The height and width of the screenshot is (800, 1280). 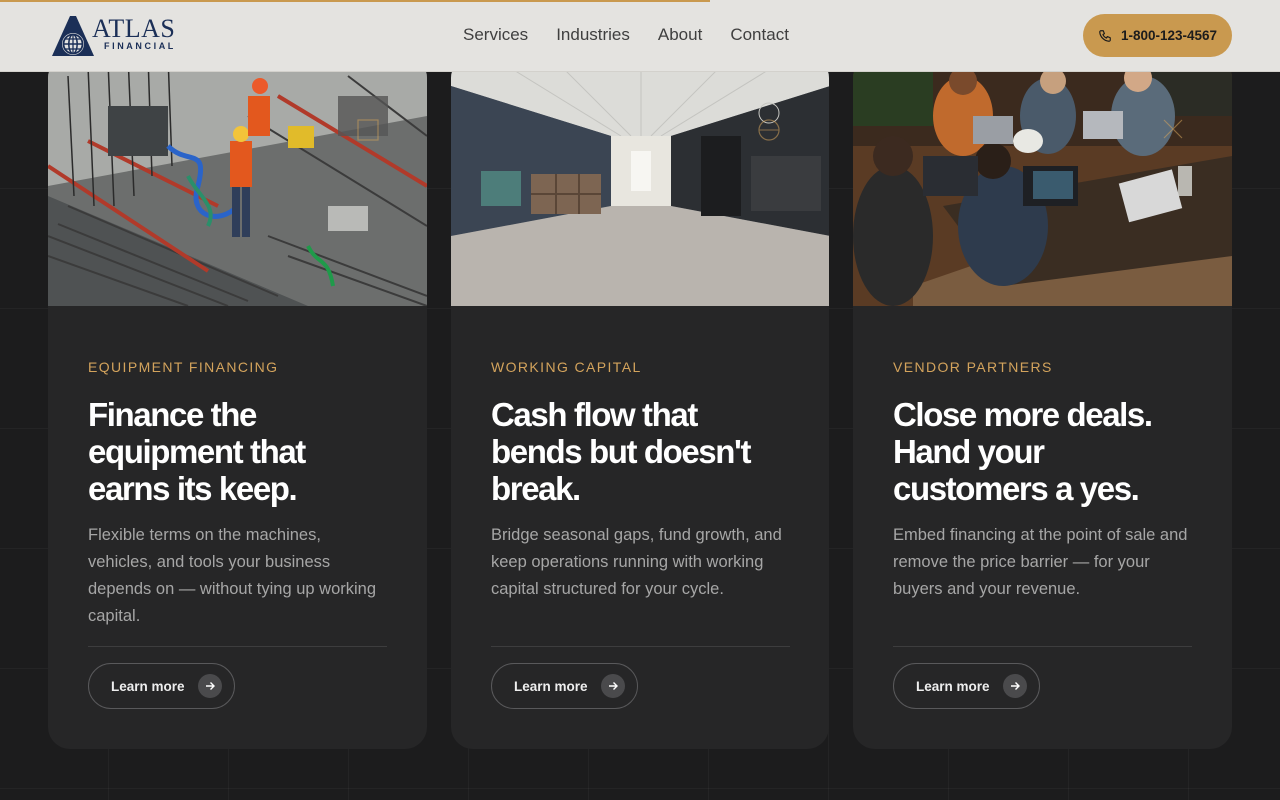 I want to click on nav-services: Services, so click(x=495, y=35).